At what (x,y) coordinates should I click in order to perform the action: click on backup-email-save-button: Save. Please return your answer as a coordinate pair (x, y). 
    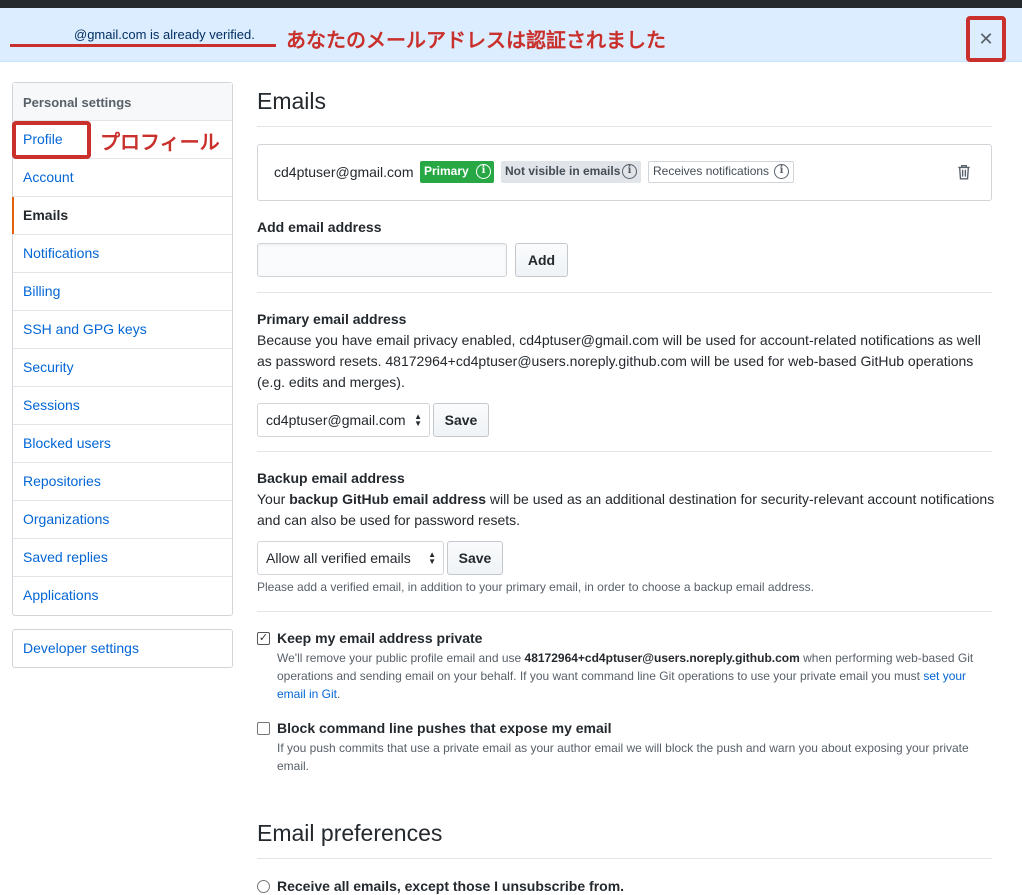
    Looking at the image, I should click on (475, 558).